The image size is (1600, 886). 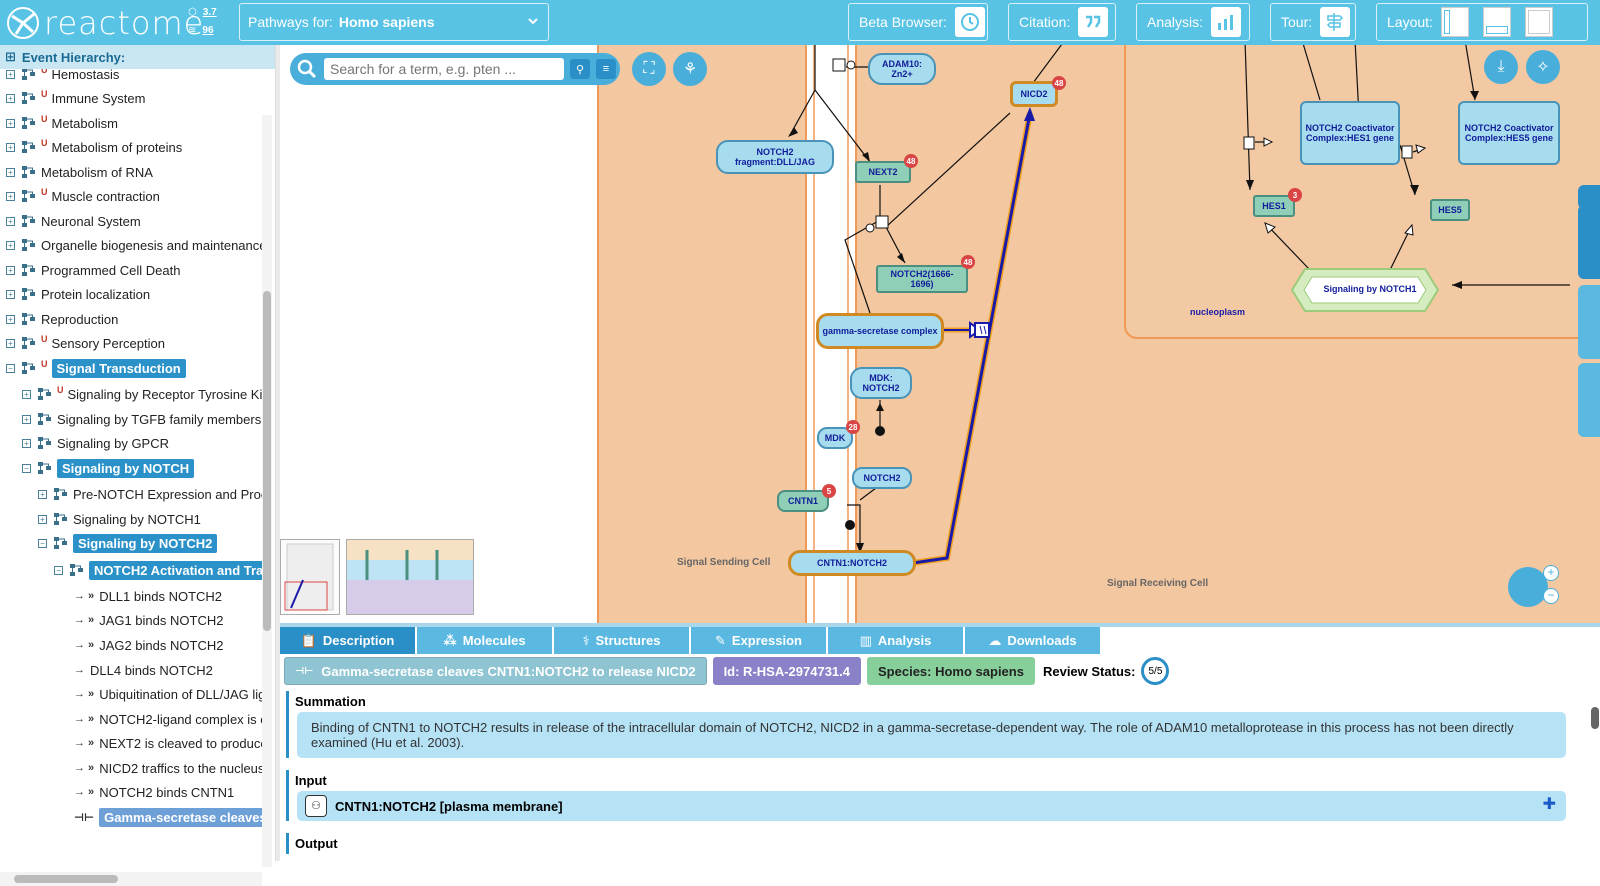 I want to click on tree-item: + U Sensory Perception, so click(x=85, y=343).